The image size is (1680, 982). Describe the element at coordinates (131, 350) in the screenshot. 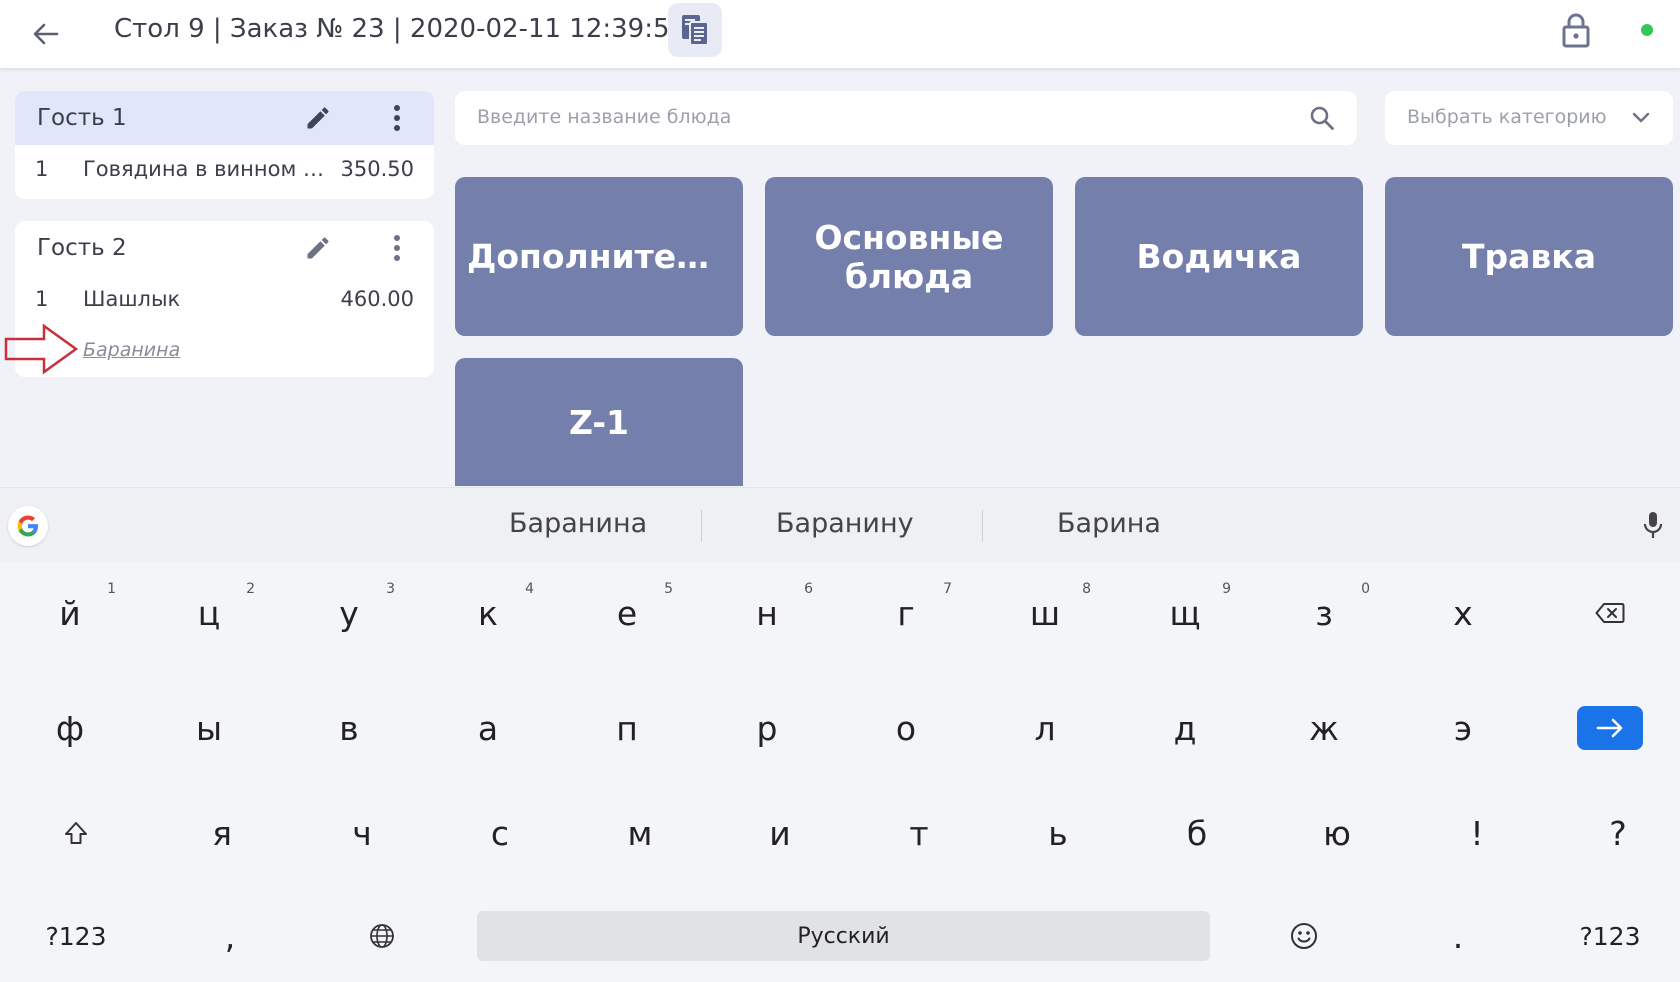

I see `item-modifier-link: Баранина` at that location.